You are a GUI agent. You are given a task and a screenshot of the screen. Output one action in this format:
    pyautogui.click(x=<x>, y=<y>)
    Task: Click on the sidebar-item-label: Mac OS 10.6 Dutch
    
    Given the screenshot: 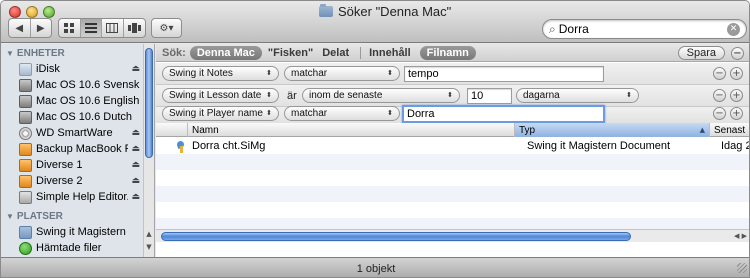 What is the action you would take?
    pyautogui.click(x=84, y=117)
    